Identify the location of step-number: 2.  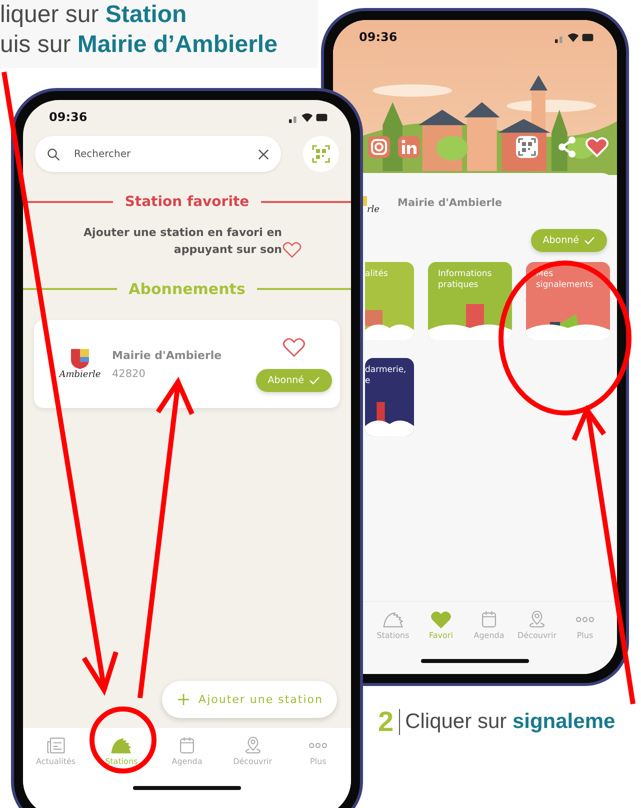
(386, 722).